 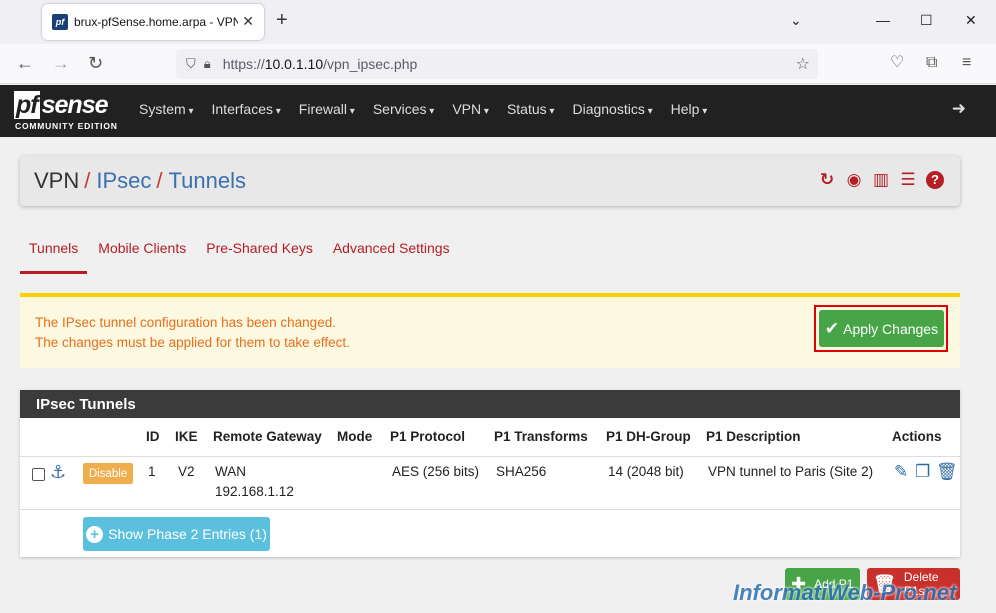 I want to click on breadcrumb-ipsec: IPsec, so click(x=123, y=180).